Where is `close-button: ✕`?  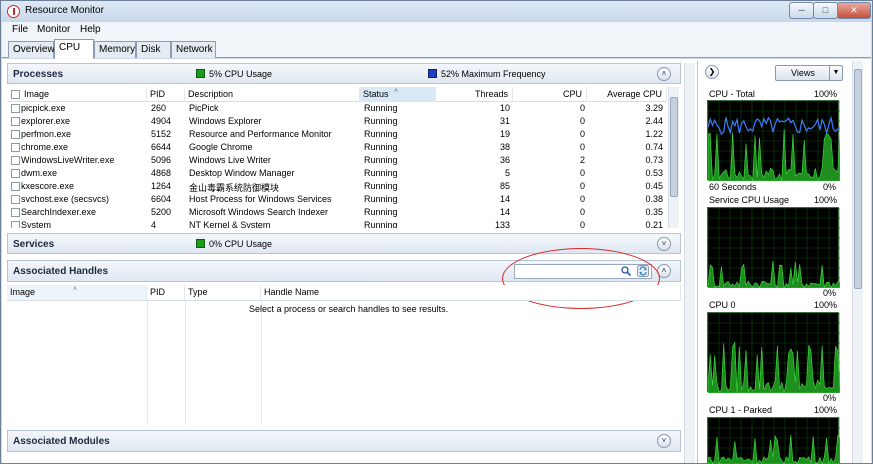 close-button: ✕ is located at coordinates (854, 10).